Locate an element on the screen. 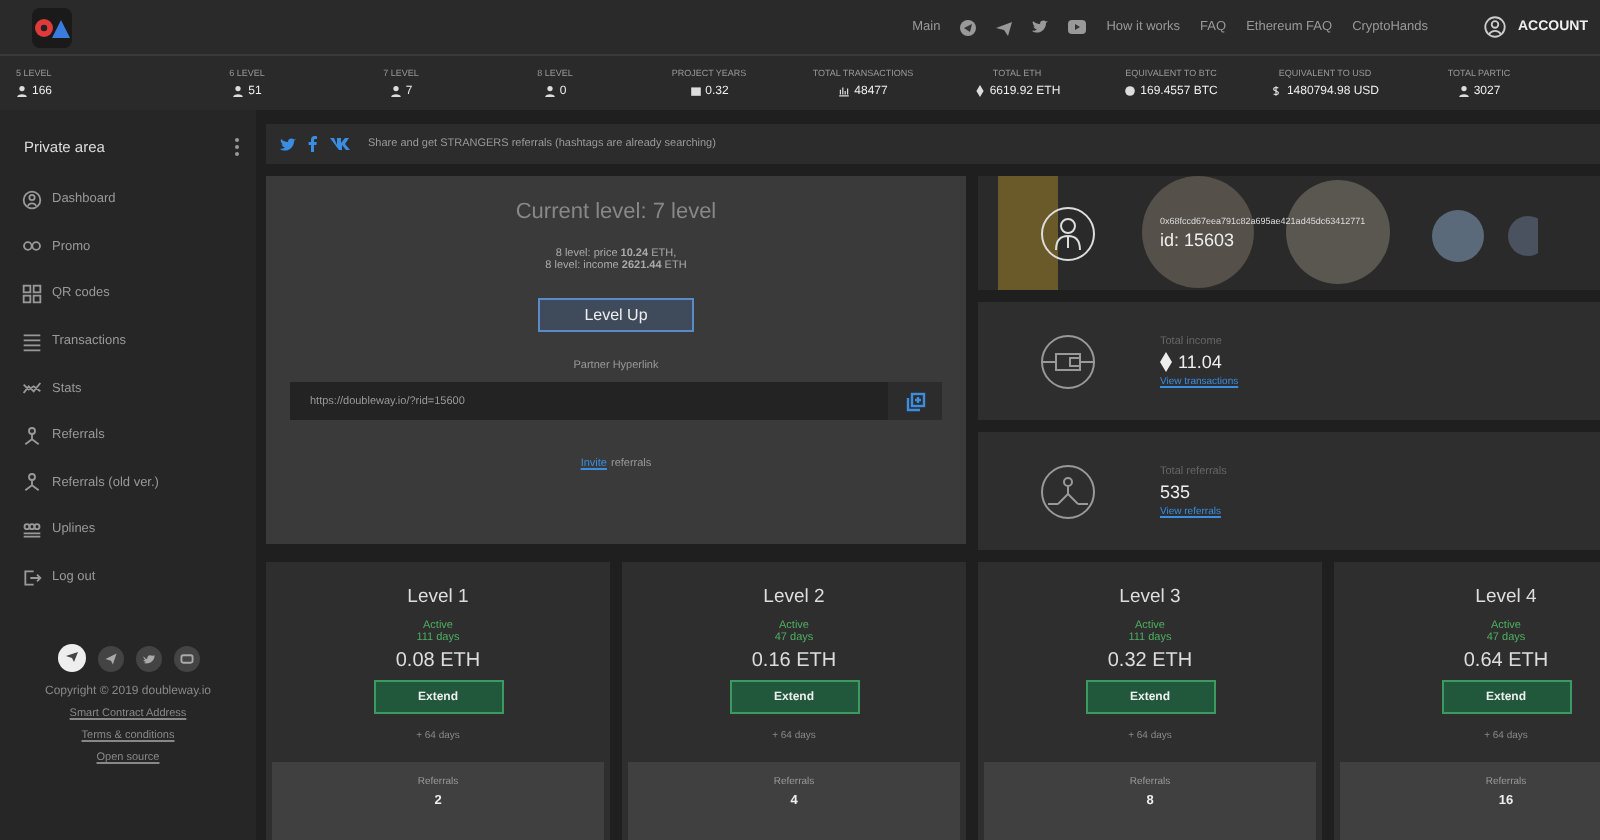  person-icon is located at coordinates (1068, 233).